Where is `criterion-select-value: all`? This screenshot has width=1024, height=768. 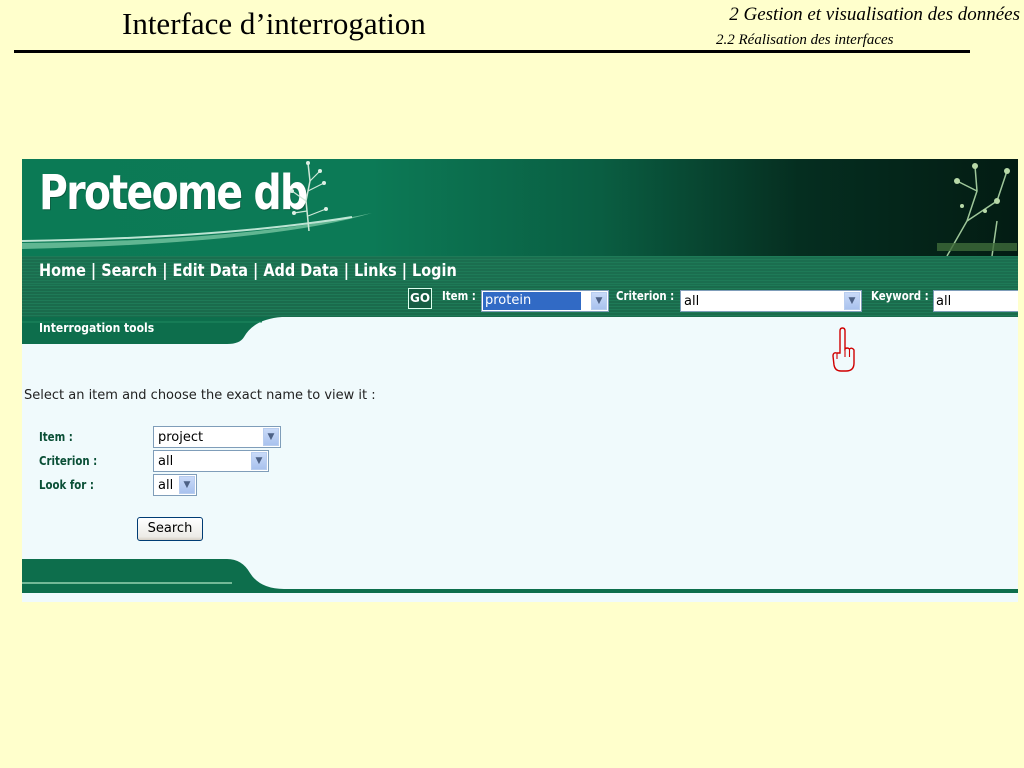 criterion-select-value: all is located at coordinates (692, 301).